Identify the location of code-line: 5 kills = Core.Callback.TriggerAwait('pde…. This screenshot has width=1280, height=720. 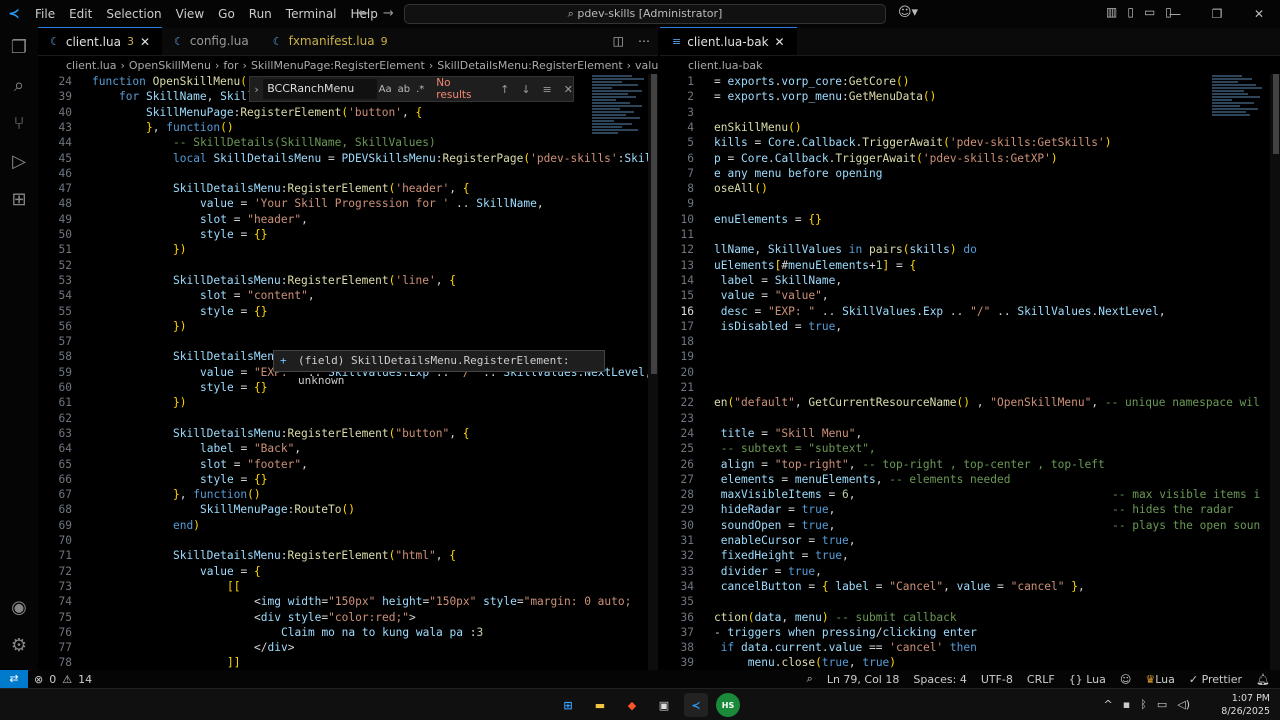
(885, 142).